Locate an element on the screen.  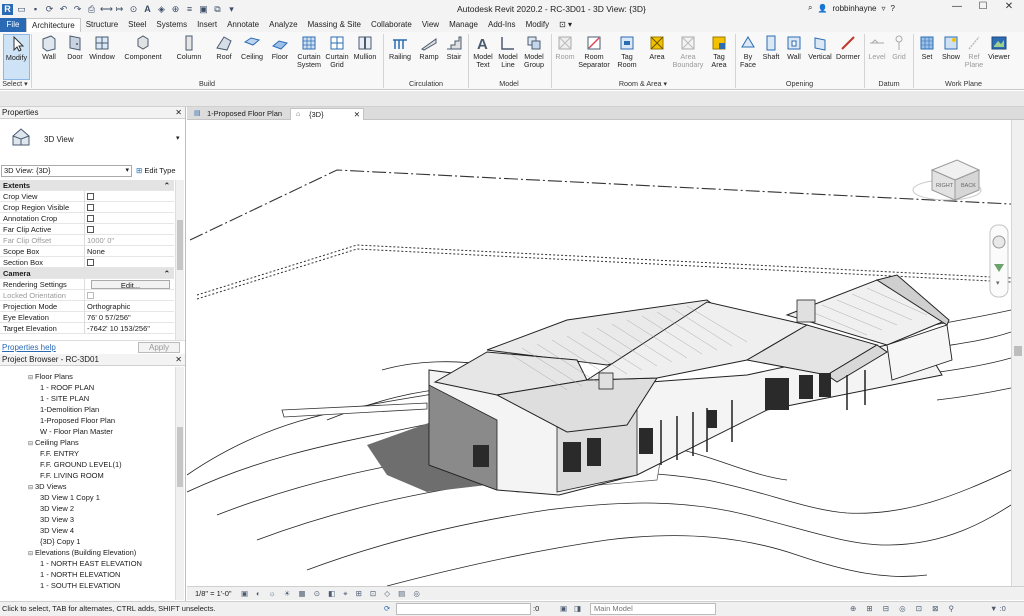
ceiling-button: Ceiling is located at coordinates (252, 57).